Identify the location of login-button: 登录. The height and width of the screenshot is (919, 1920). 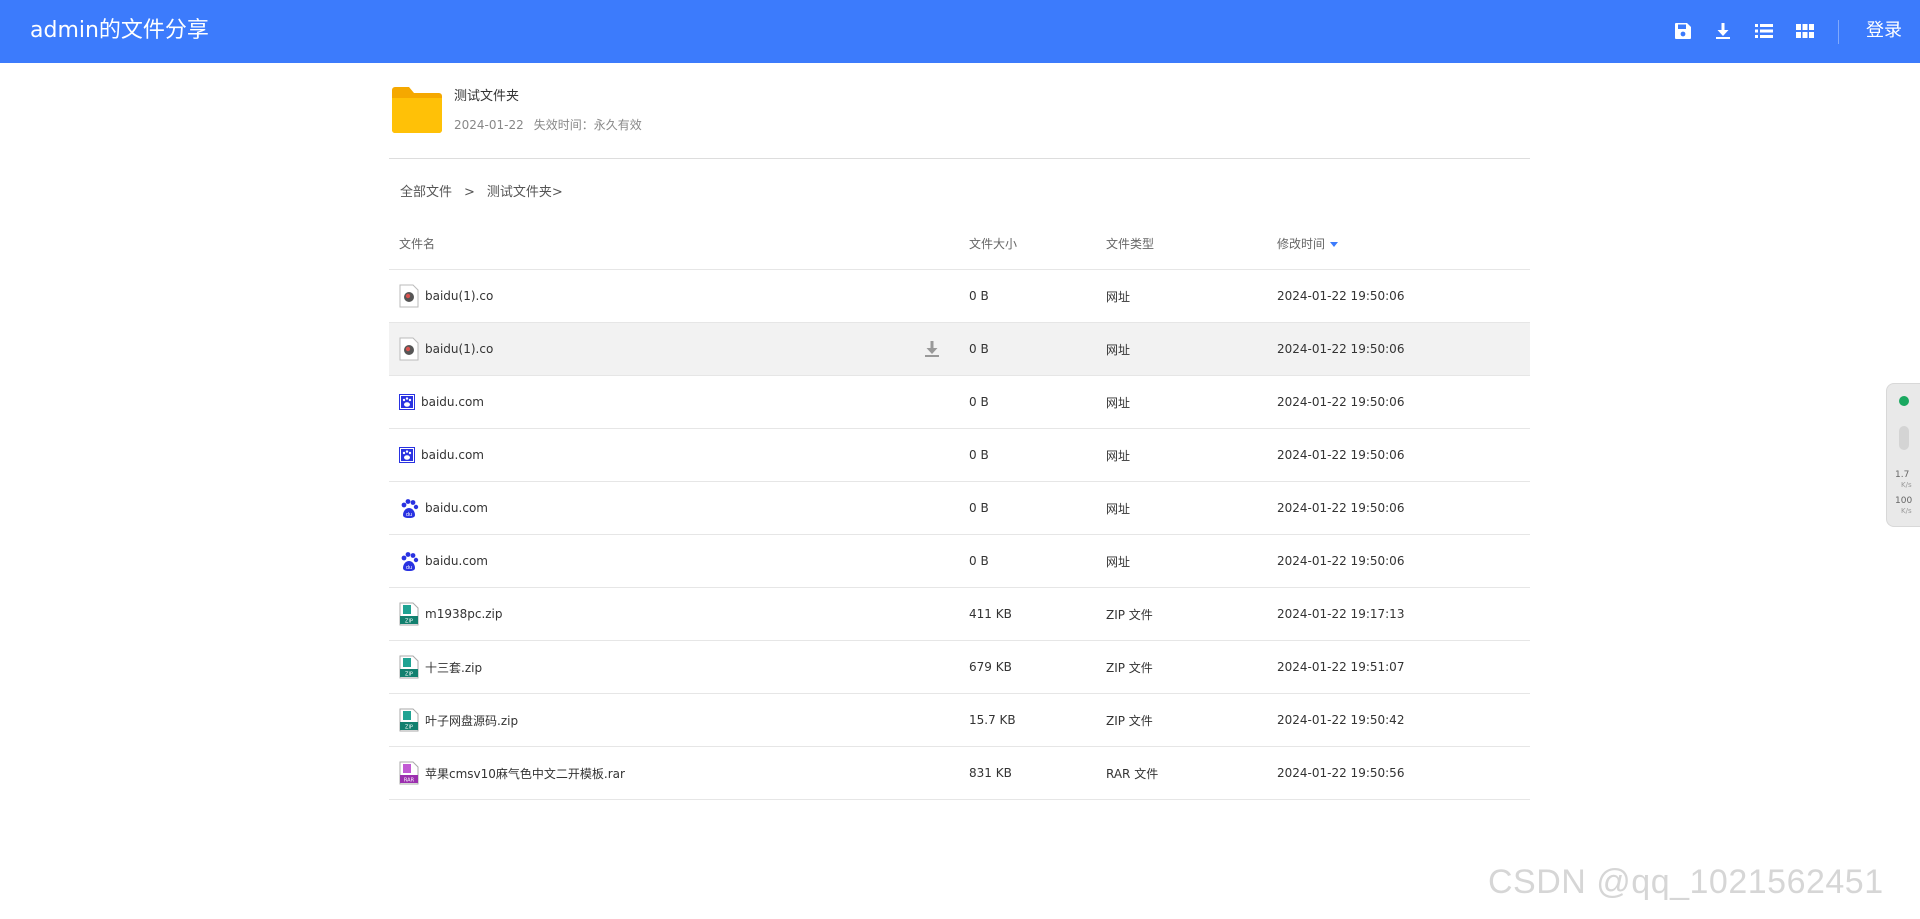
(1884, 31).